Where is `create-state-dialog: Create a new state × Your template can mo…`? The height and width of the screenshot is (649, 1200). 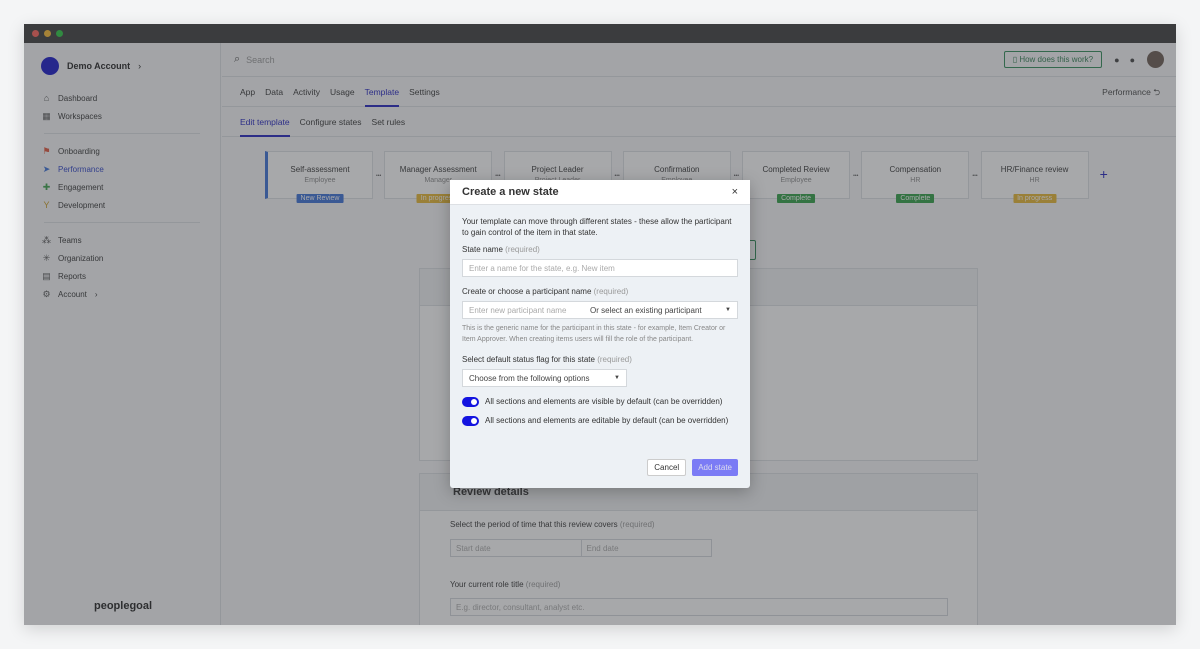
create-state-dialog: Create a new state × Your template can mo… is located at coordinates (600, 334).